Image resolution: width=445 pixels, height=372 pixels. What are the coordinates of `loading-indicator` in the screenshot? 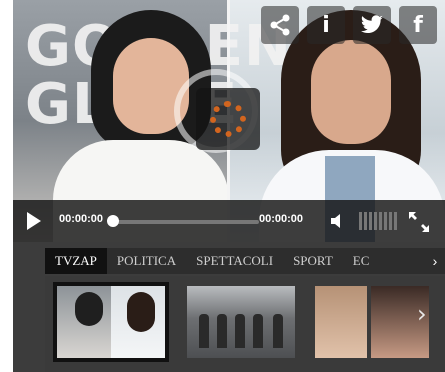 It's located at (228, 119).